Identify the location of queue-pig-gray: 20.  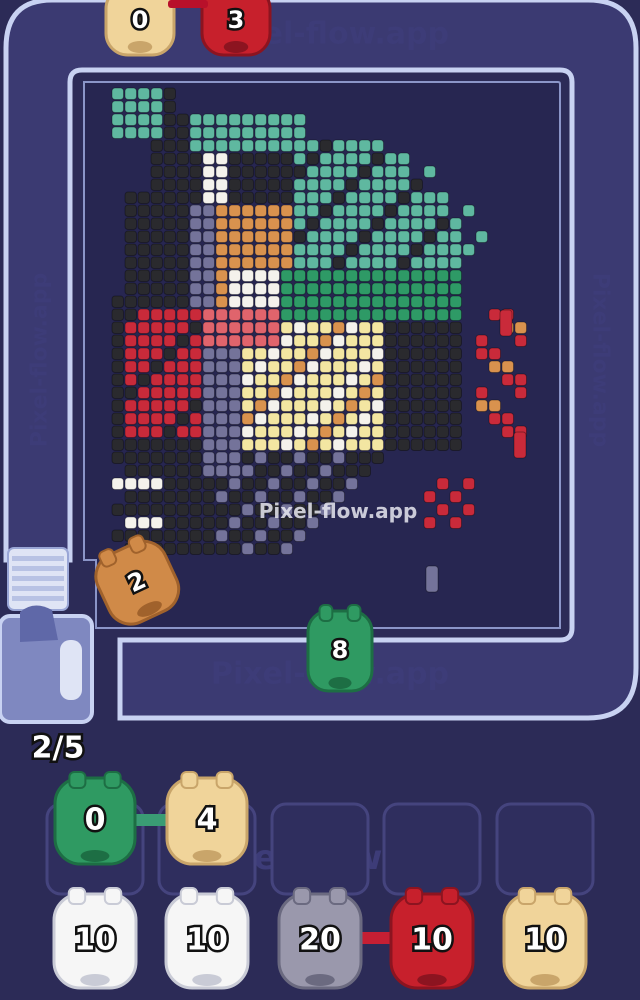
(320, 938).